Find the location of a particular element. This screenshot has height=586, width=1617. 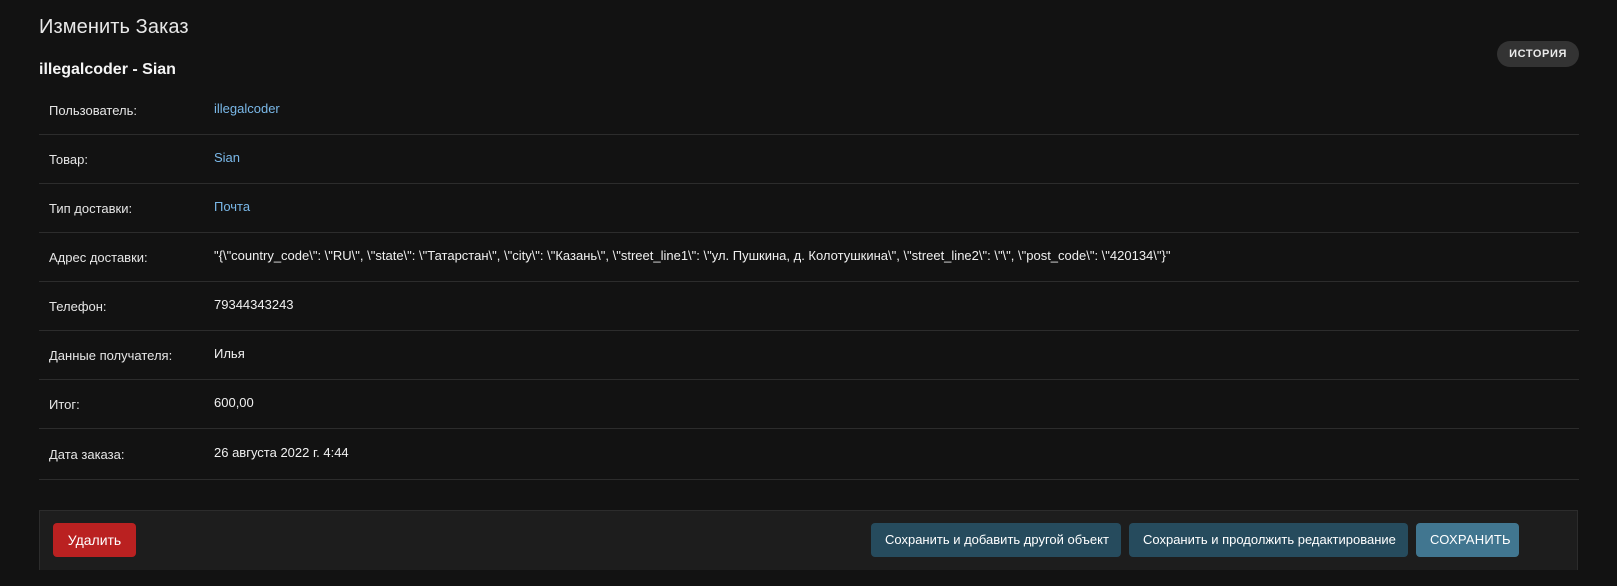

field-label: Телефон: is located at coordinates (78, 306).